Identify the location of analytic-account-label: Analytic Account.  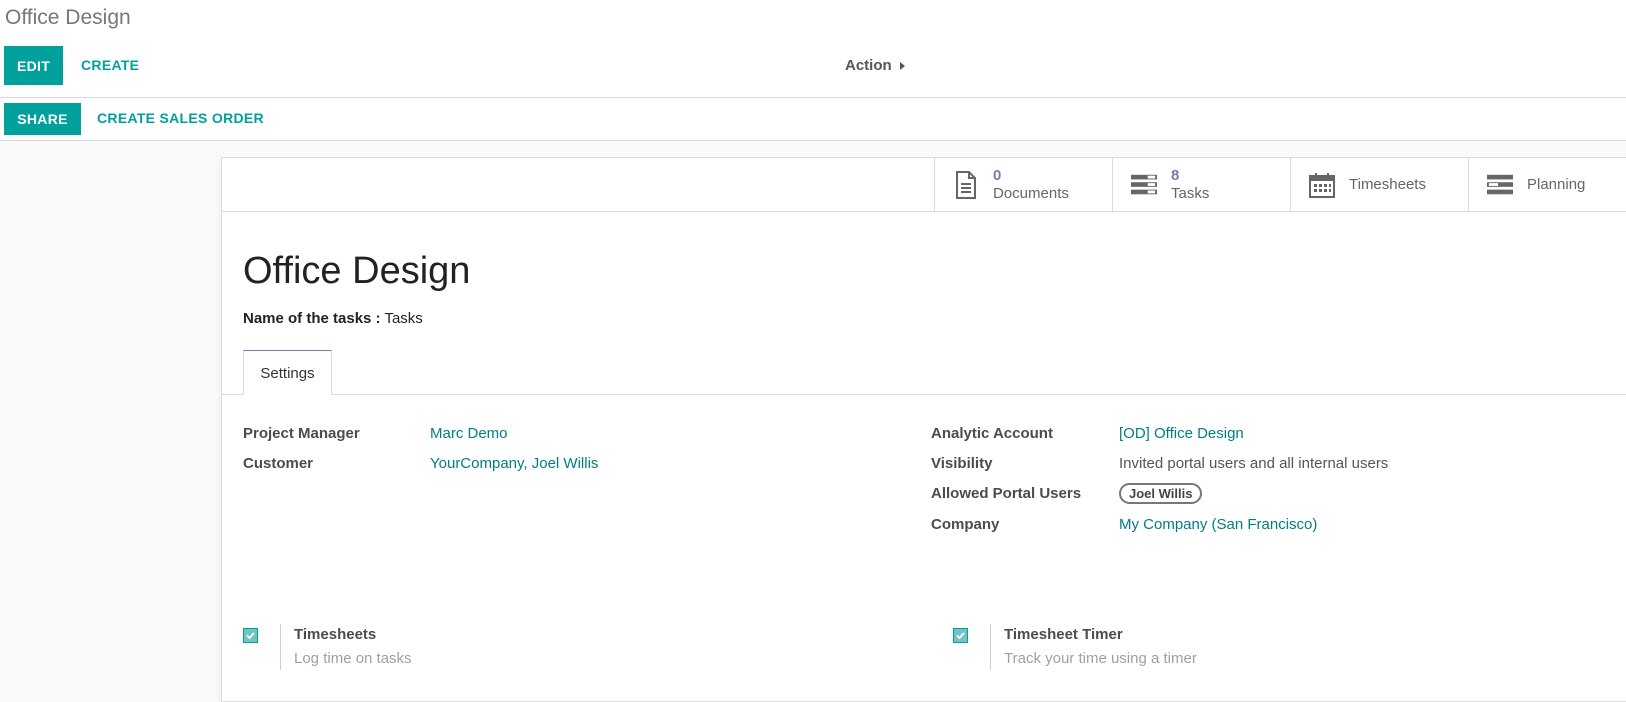
(992, 433).